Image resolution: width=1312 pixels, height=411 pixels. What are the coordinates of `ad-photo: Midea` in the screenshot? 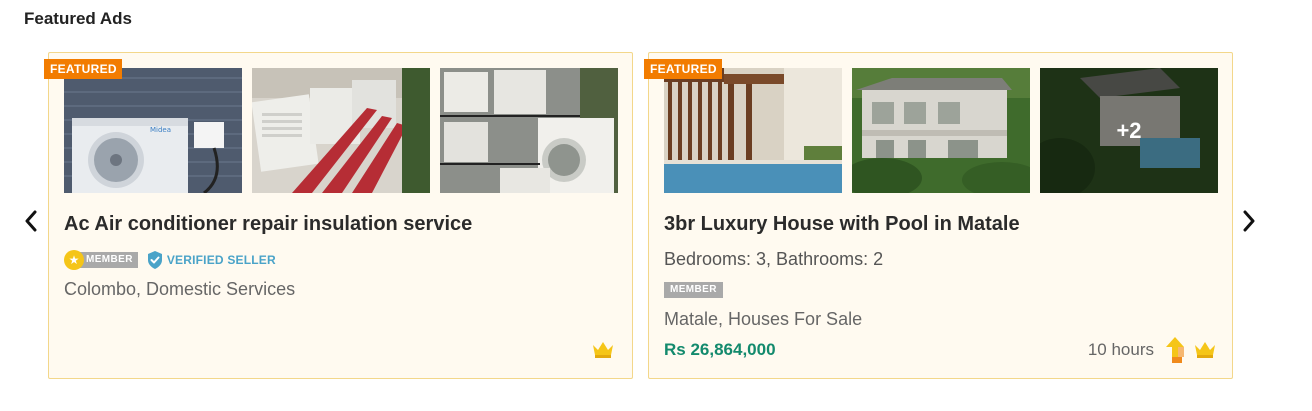 It's located at (153, 130).